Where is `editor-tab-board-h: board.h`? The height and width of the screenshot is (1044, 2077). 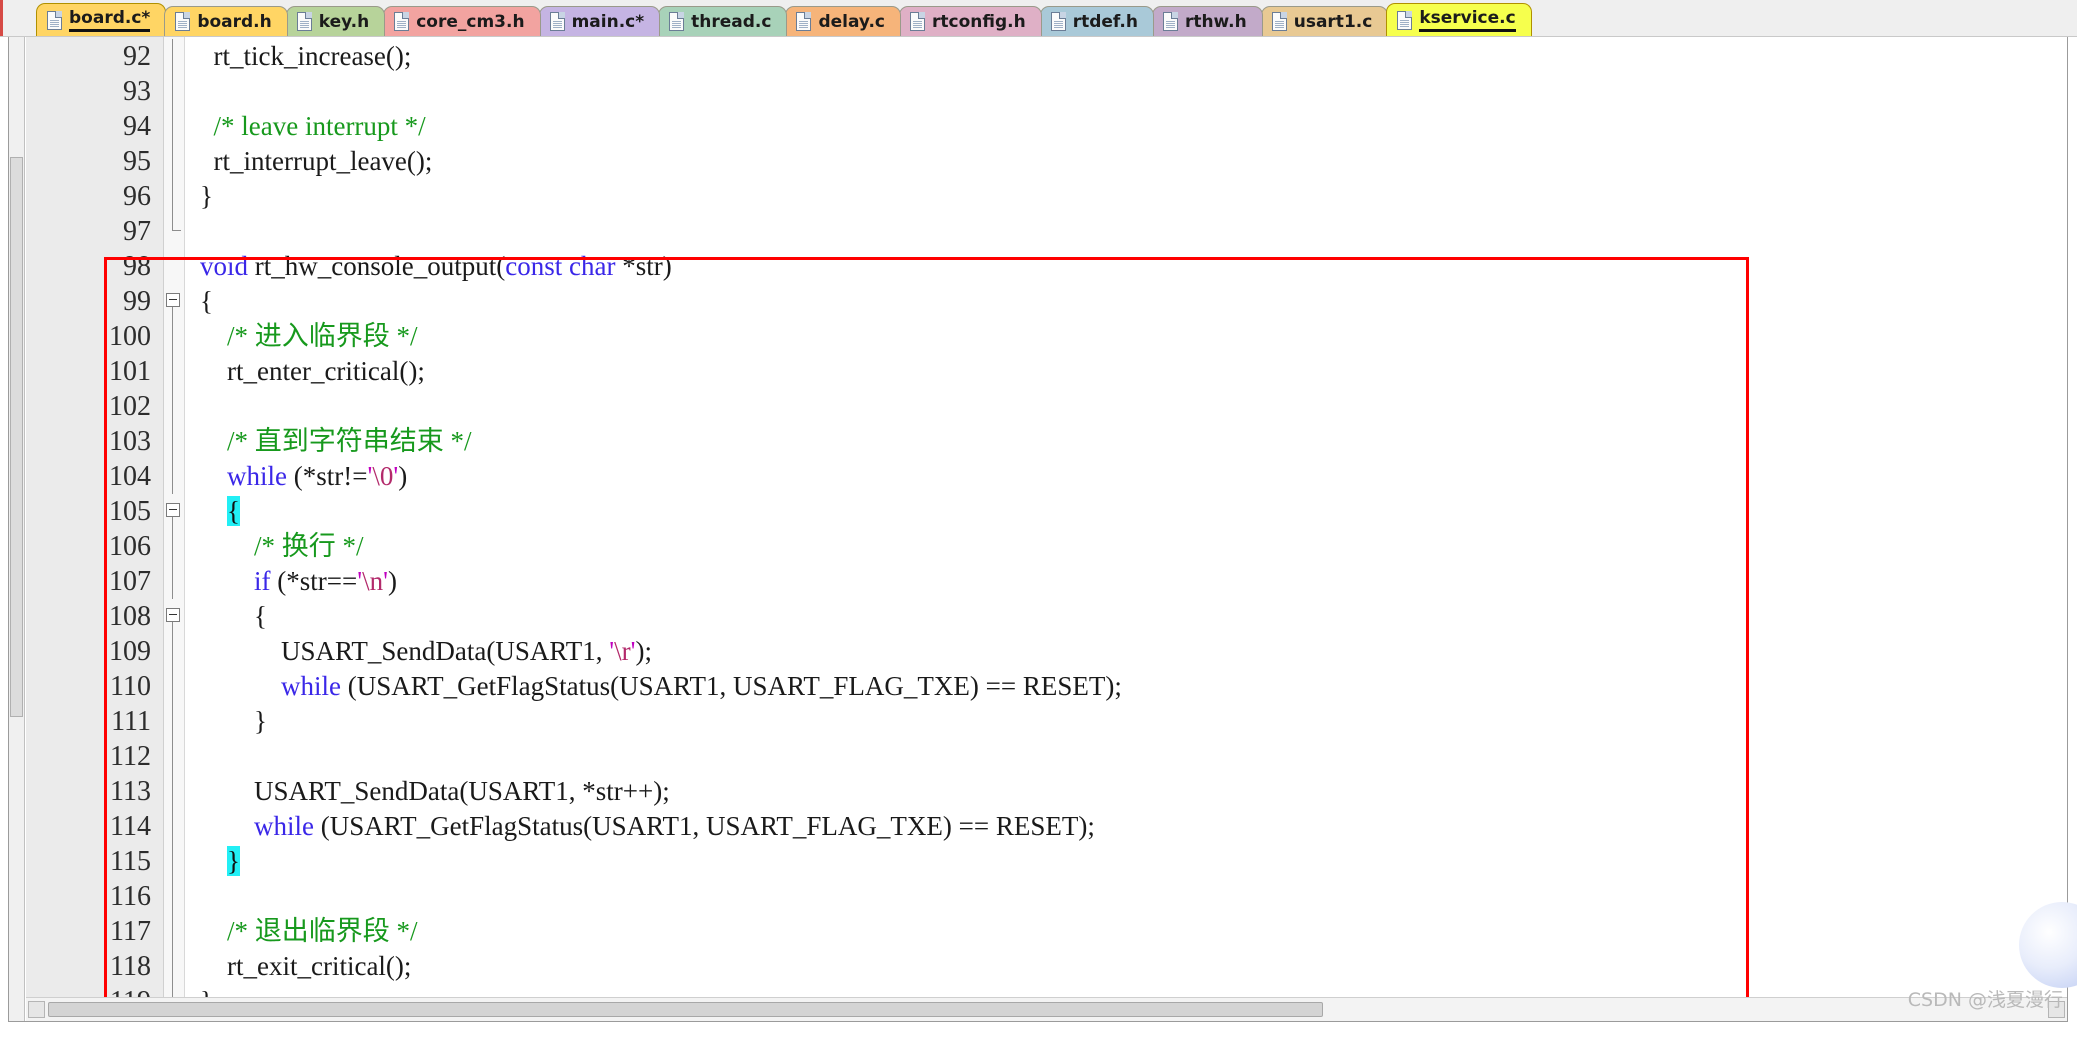 editor-tab-board-h: board.h is located at coordinates (226, 21).